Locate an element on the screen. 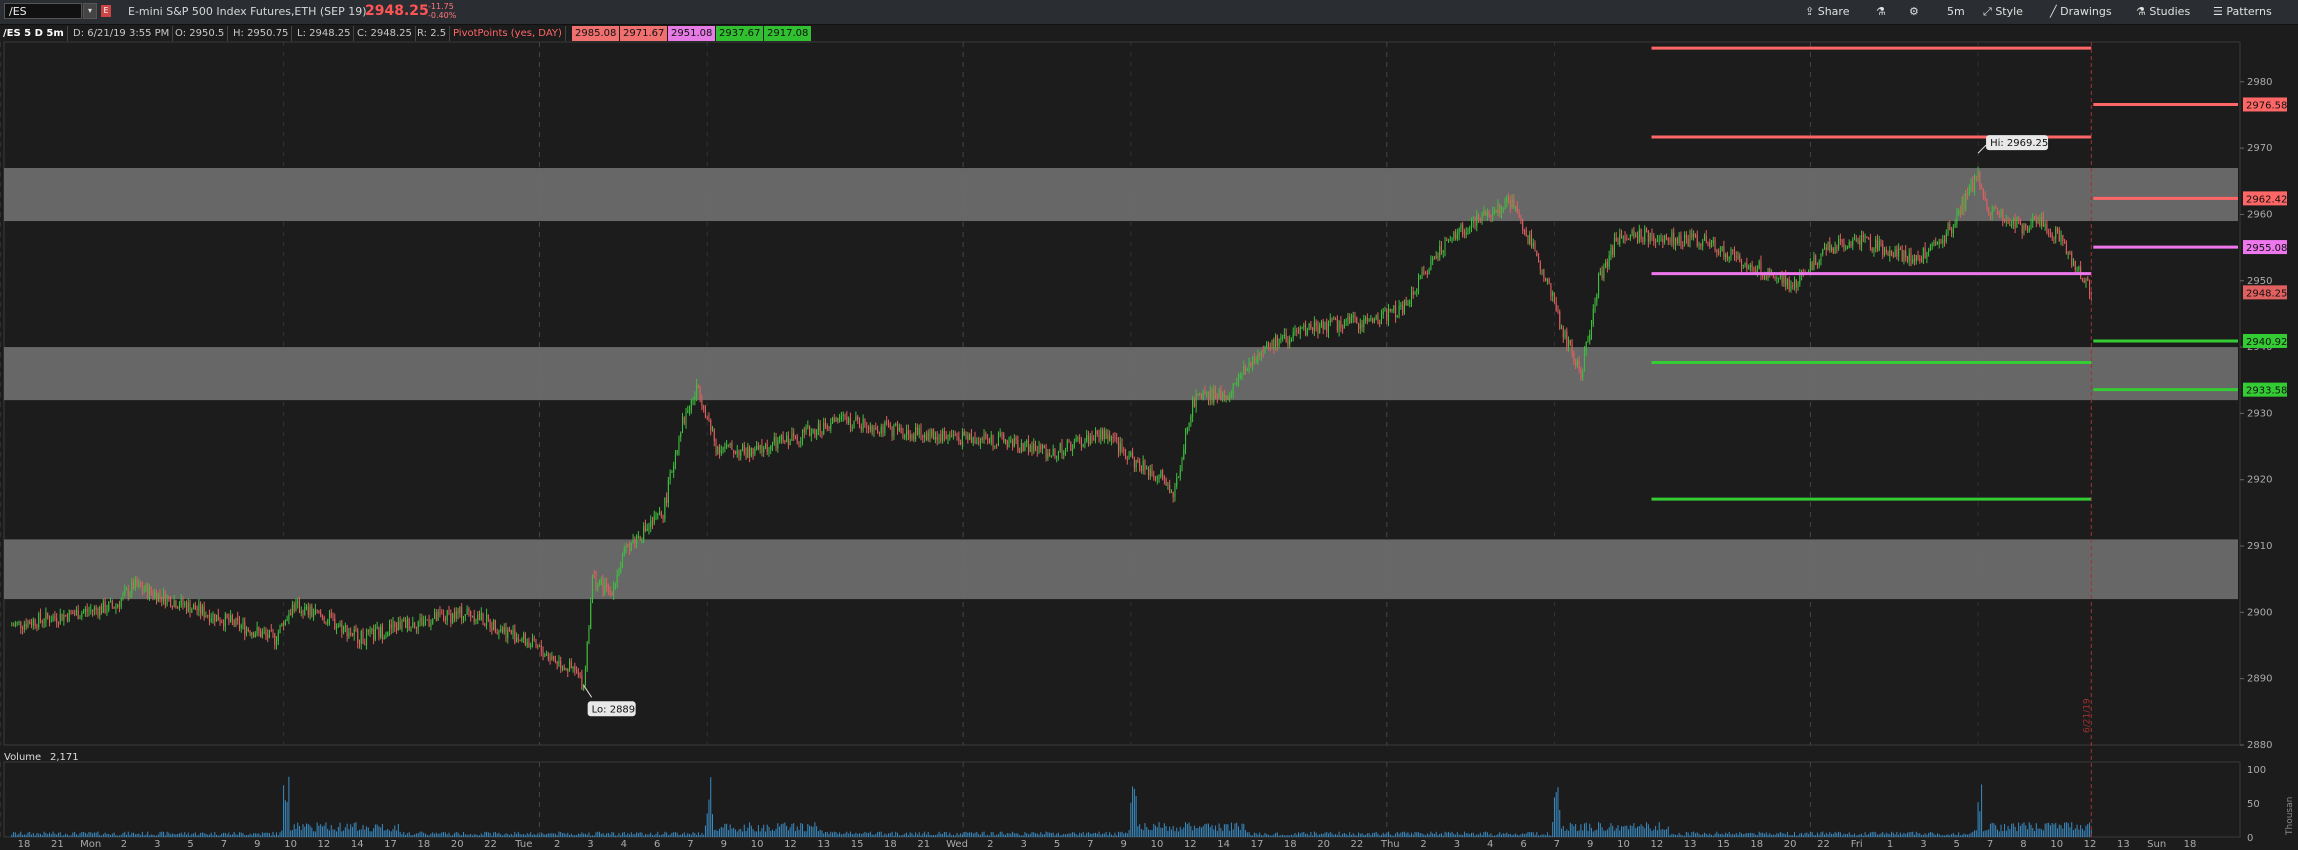 This screenshot has height=850, width=2298. low-label: Lo: 2889 is located at coordinates (614, 709).